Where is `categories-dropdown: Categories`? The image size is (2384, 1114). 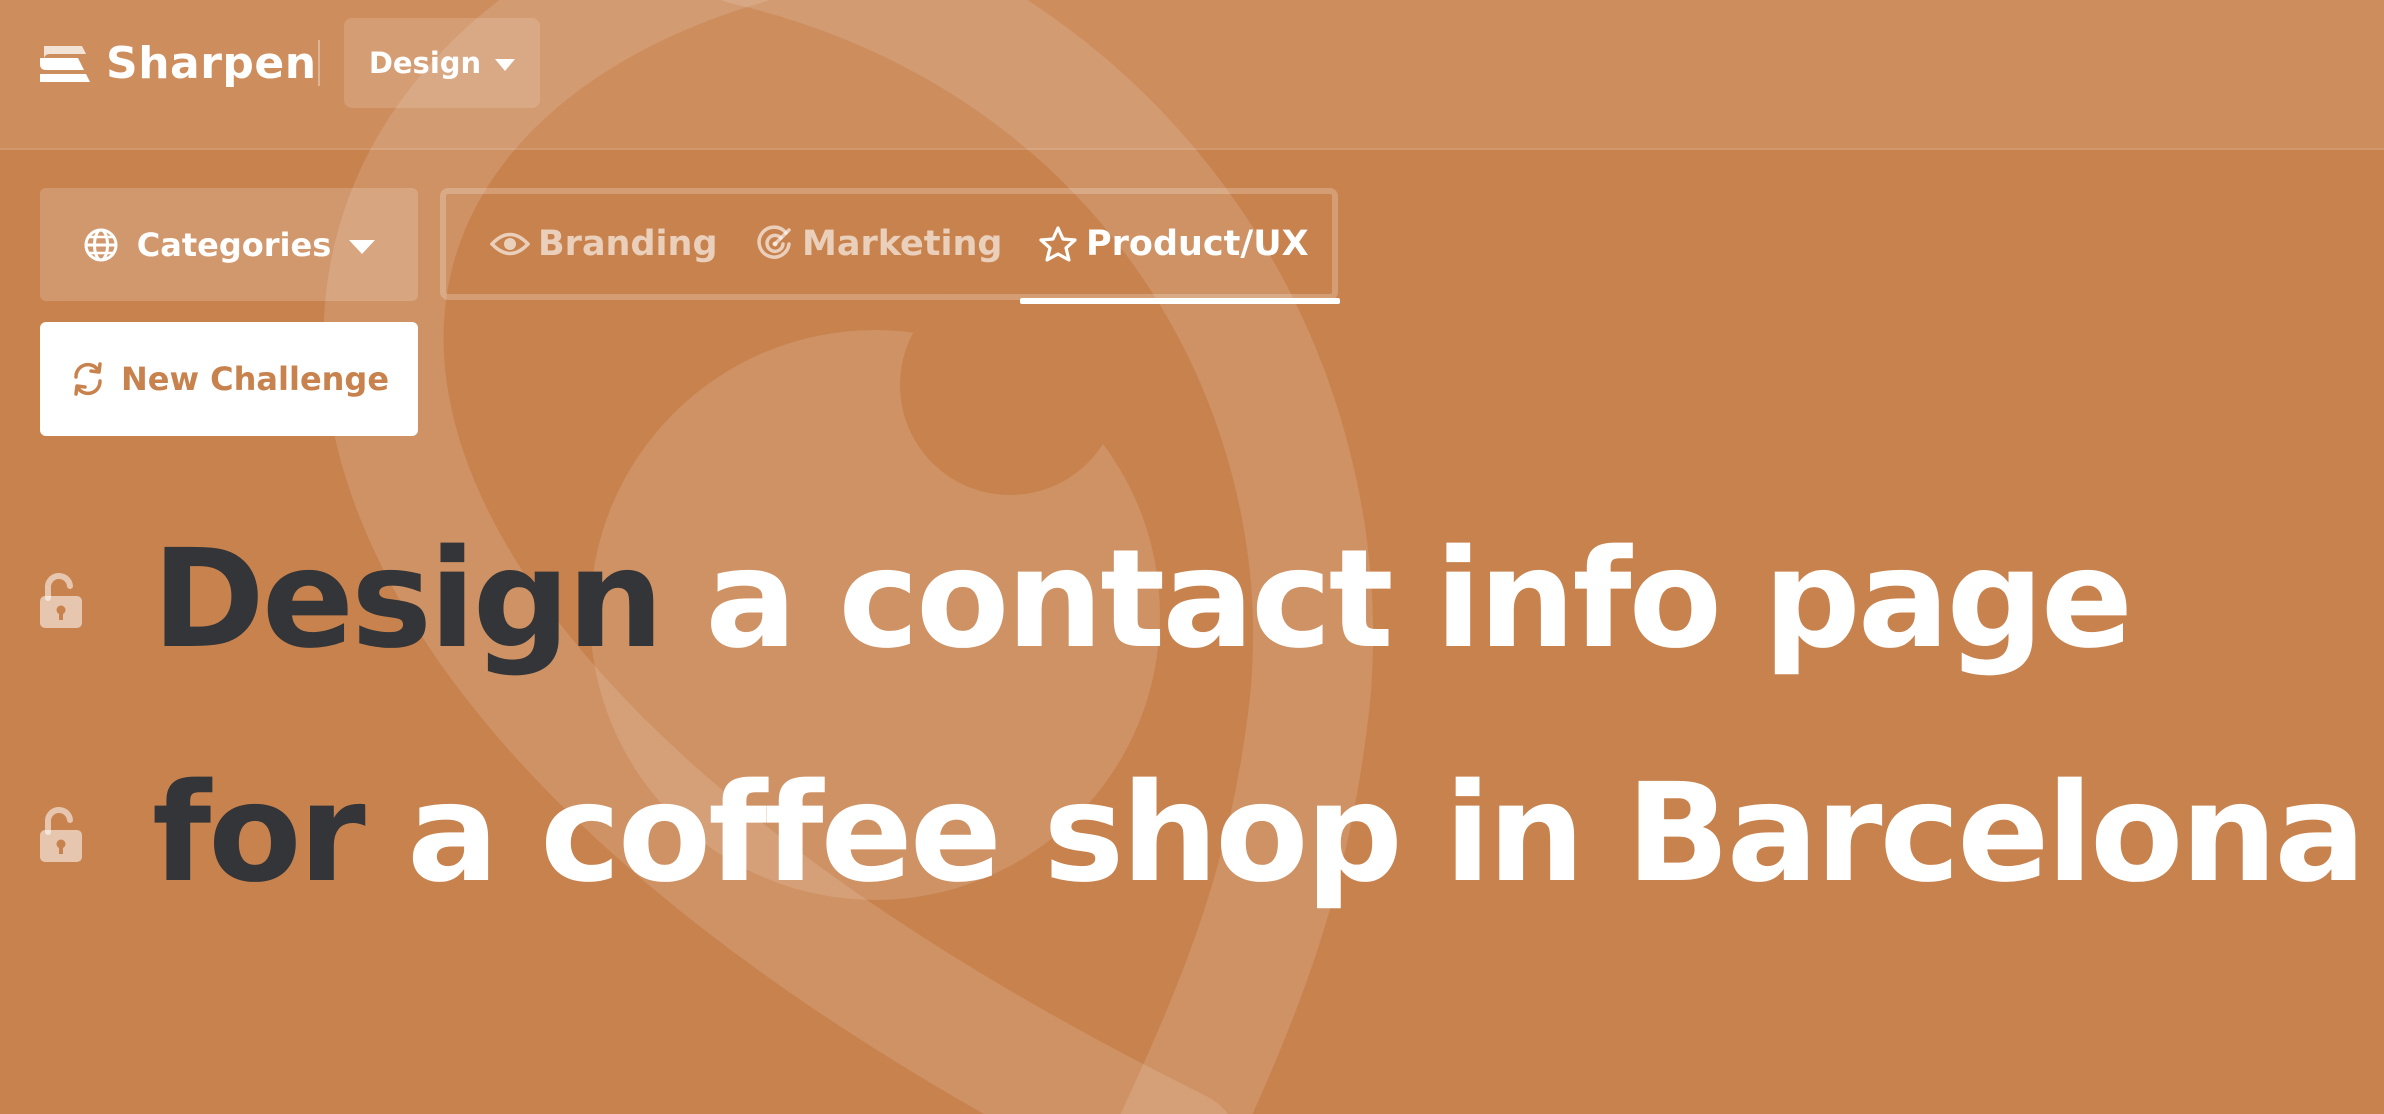
categories-dropdown: Categories is located at coordinates (229, 244).